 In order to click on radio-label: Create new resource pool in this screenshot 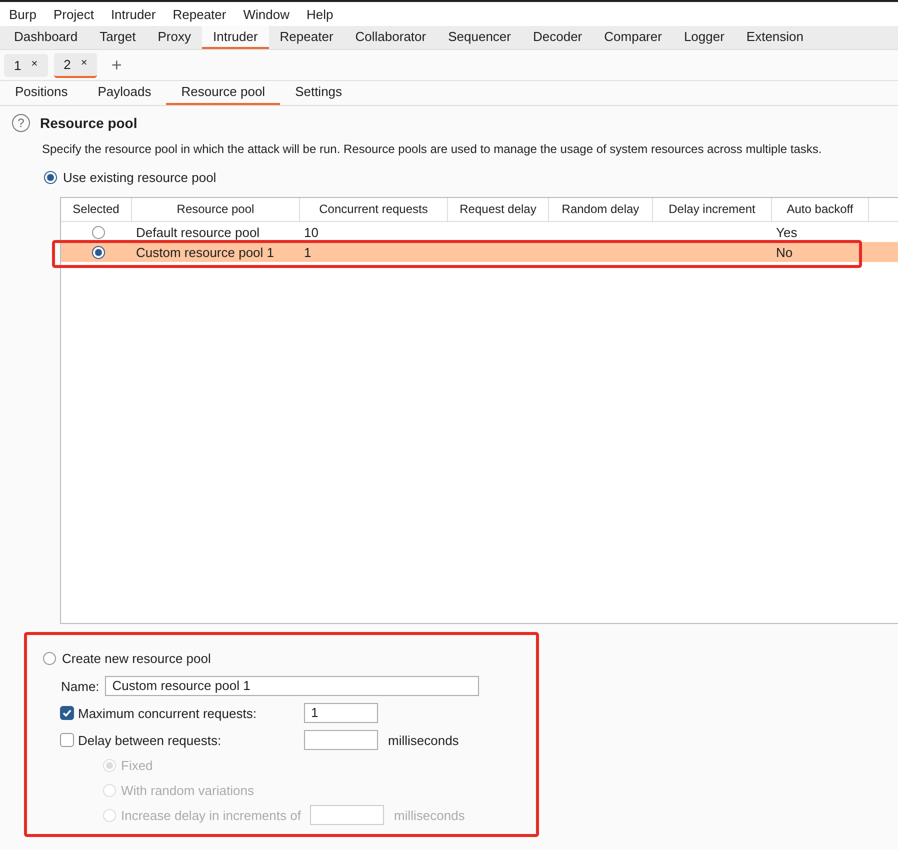, I will do `click(136, 658)`.